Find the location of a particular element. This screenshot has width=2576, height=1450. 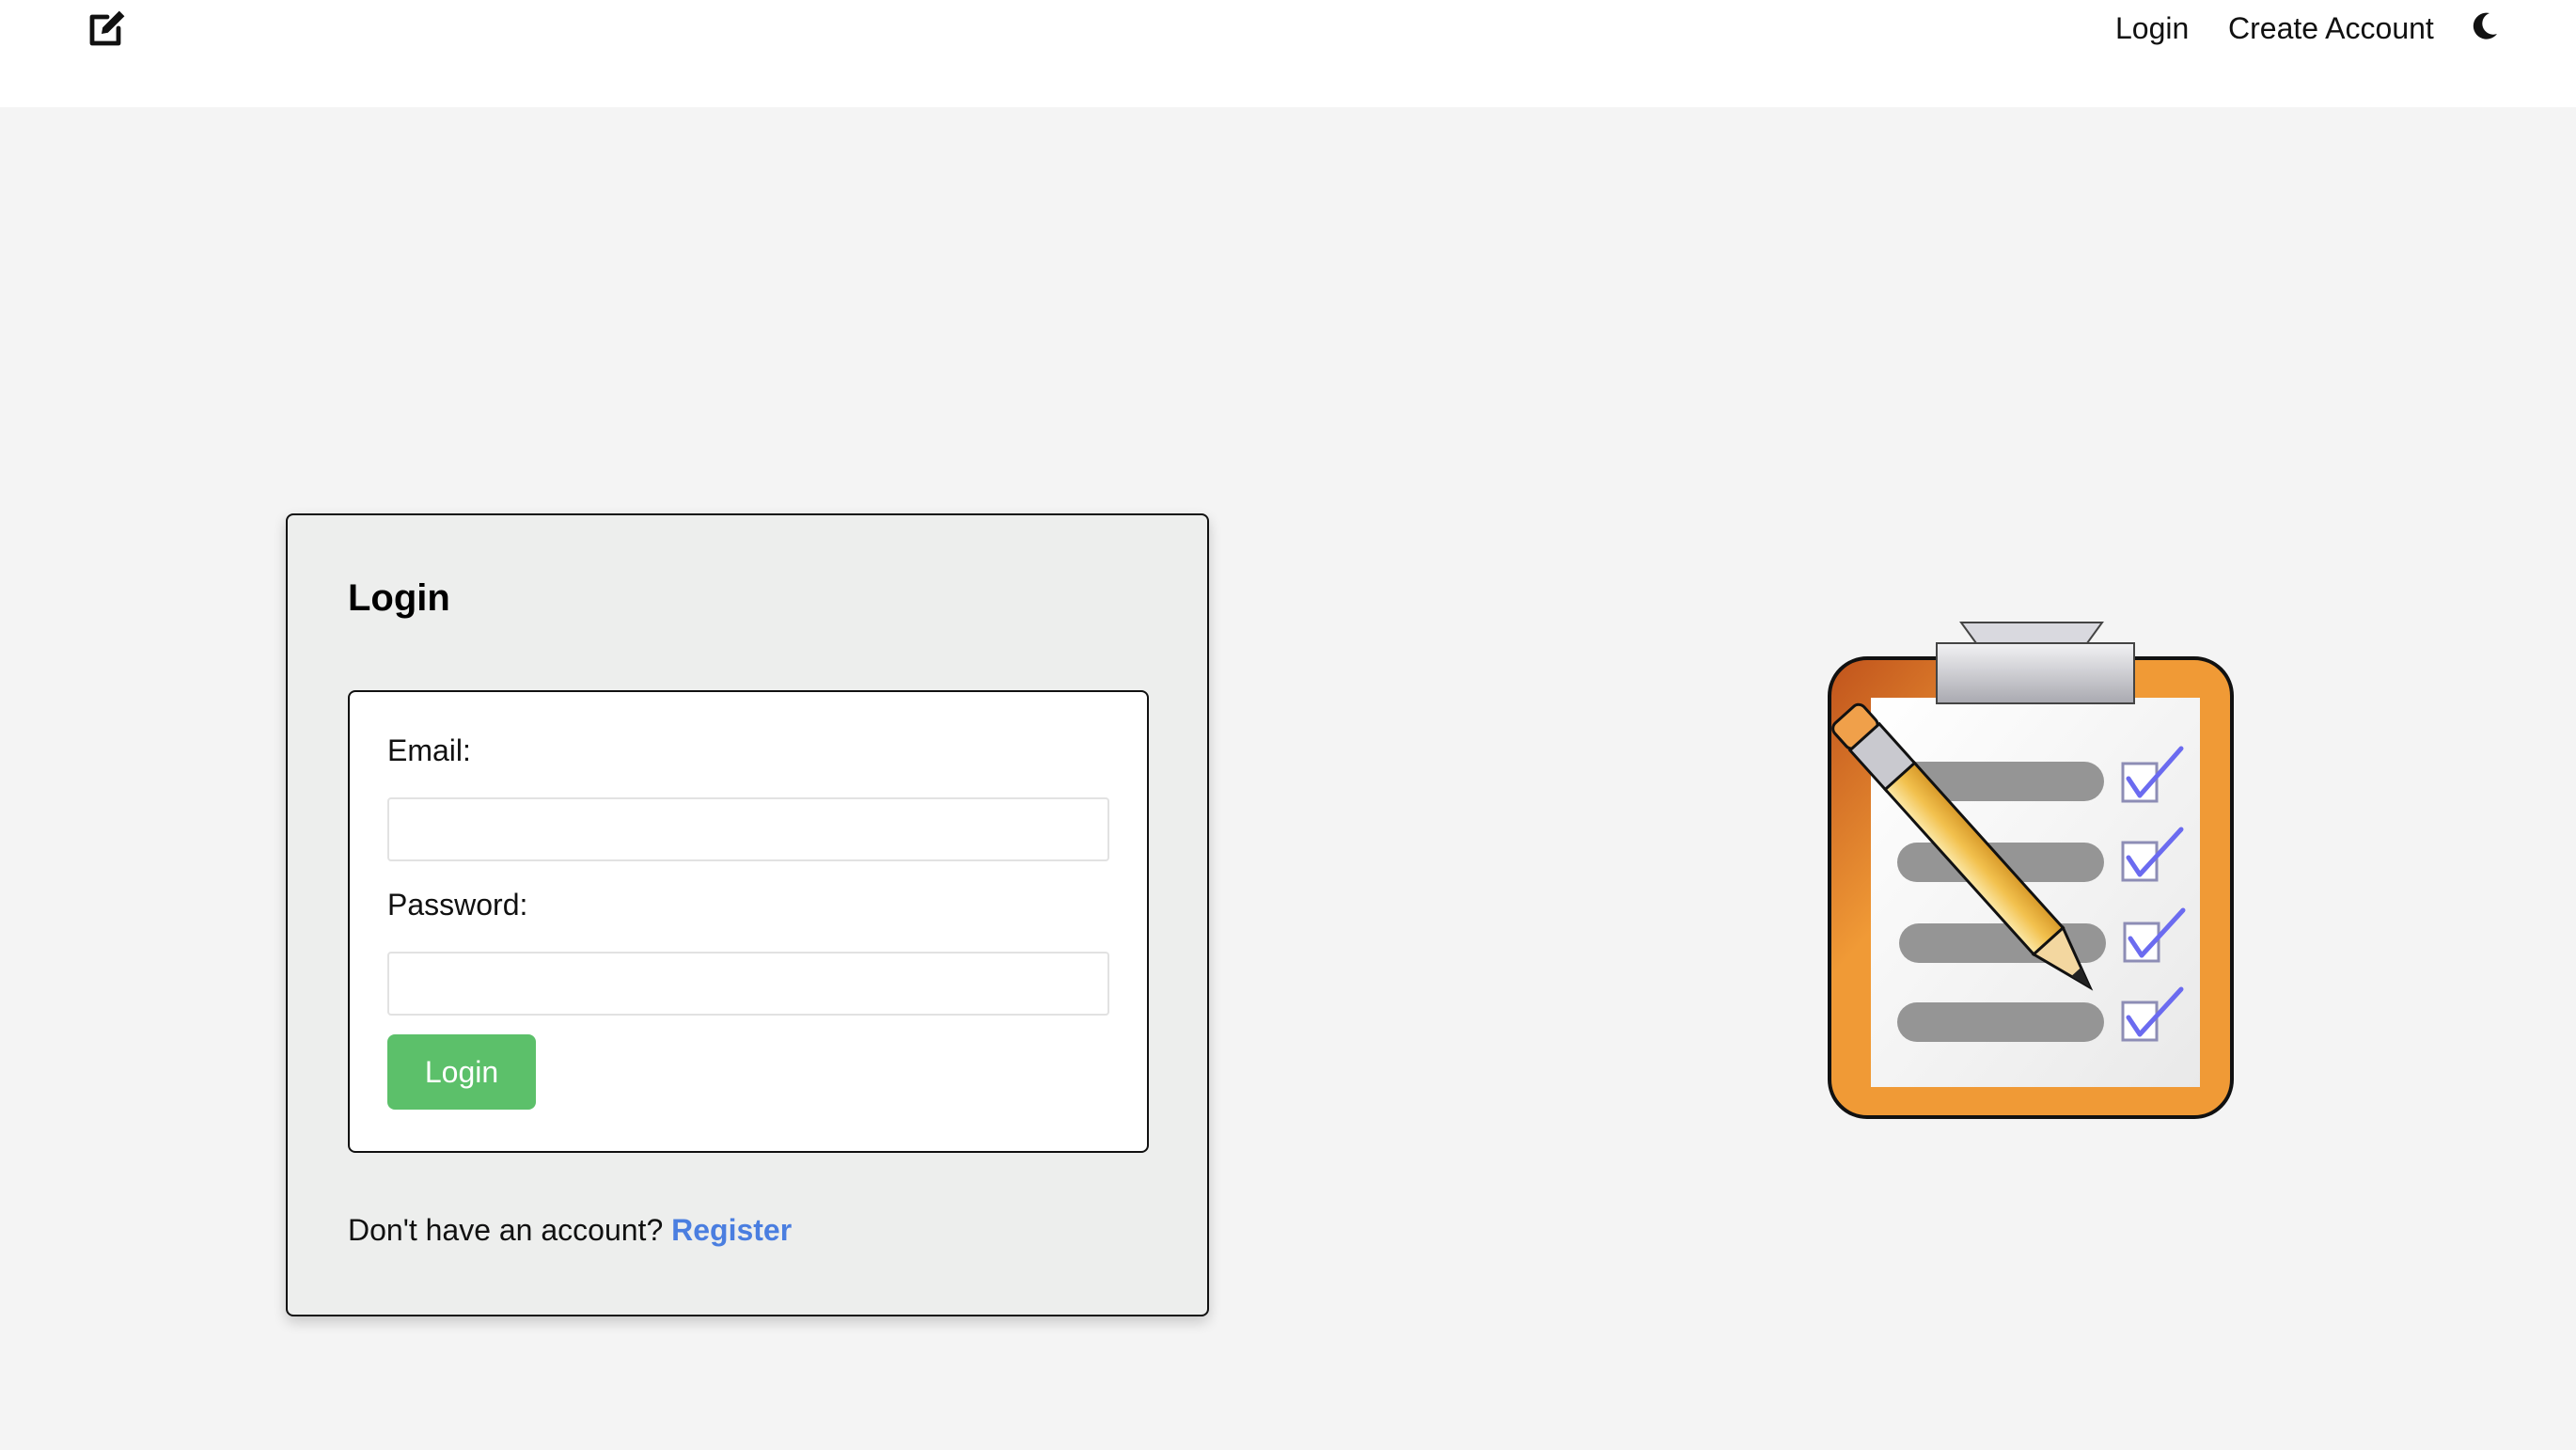

login-button: Login is located at coordinates (462, 1072).